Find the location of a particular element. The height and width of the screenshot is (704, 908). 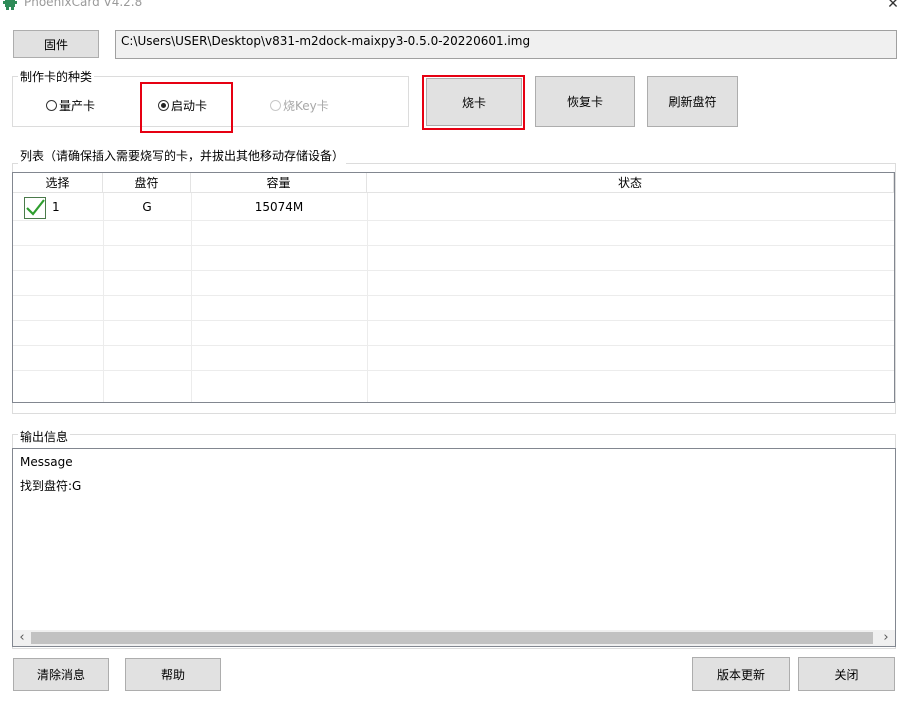

scroll-left-icon: ‹ is located at coordinates (22, 638).